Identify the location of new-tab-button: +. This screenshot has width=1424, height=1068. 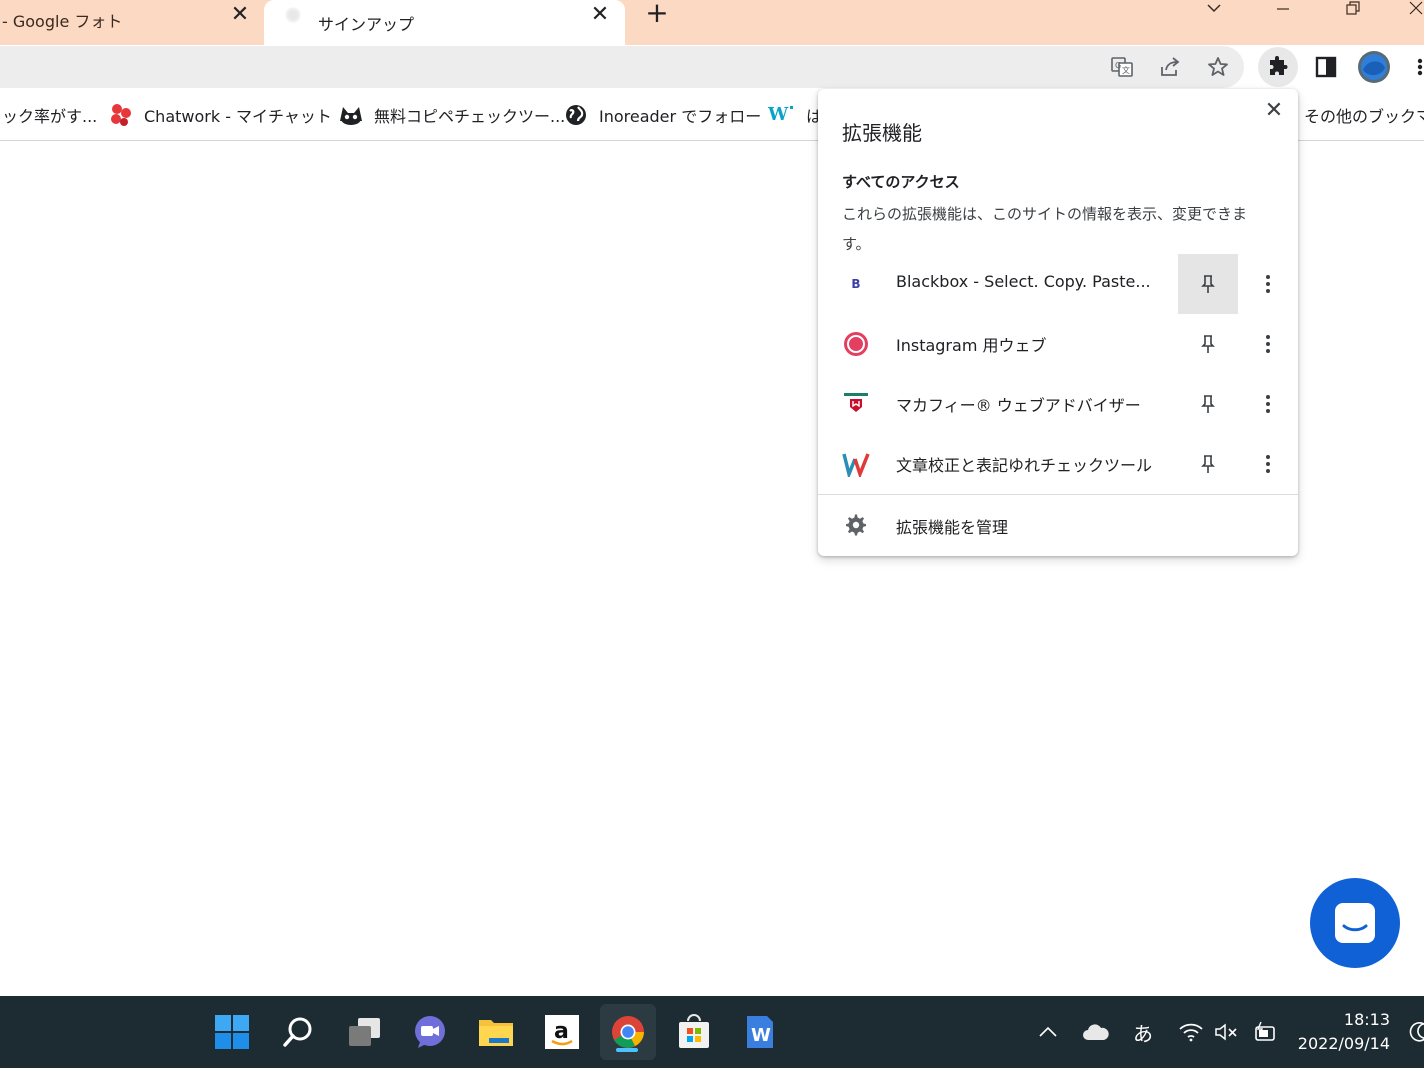
(657, 14).